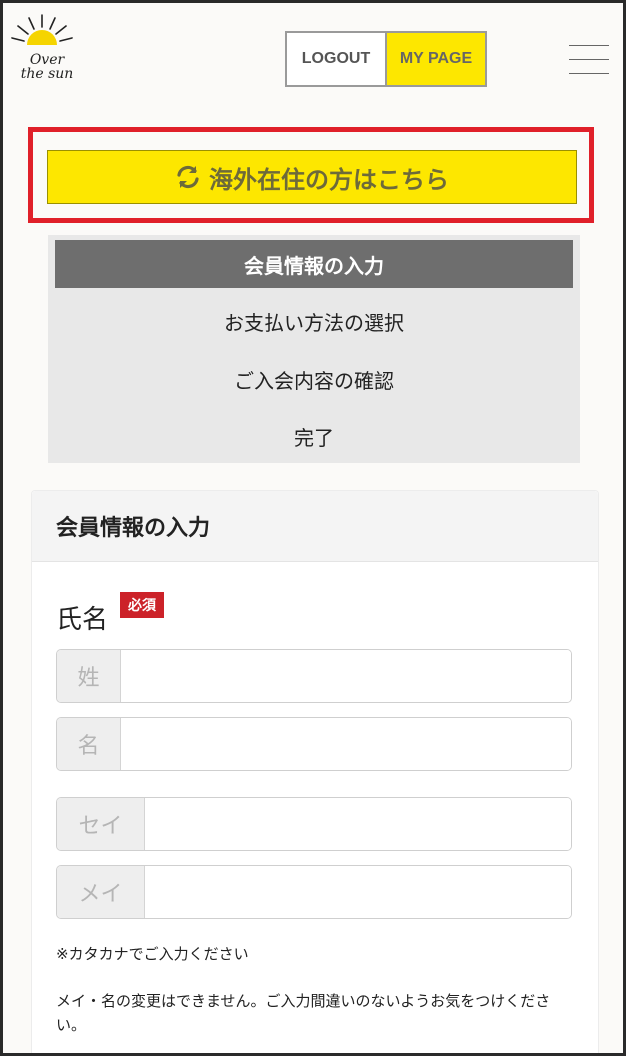  I want to click on panel-title: 会員情報の入力, so click(315, 526).